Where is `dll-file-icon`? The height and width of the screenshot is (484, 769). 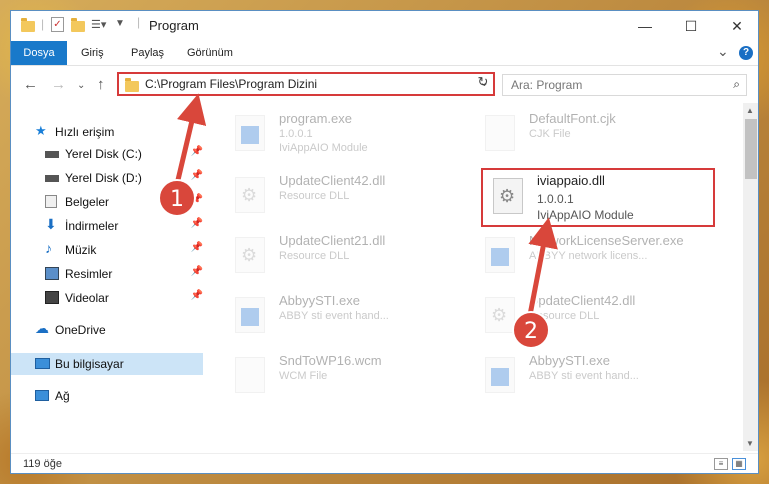 dll-file-icon is located at coordinates (250, 195).